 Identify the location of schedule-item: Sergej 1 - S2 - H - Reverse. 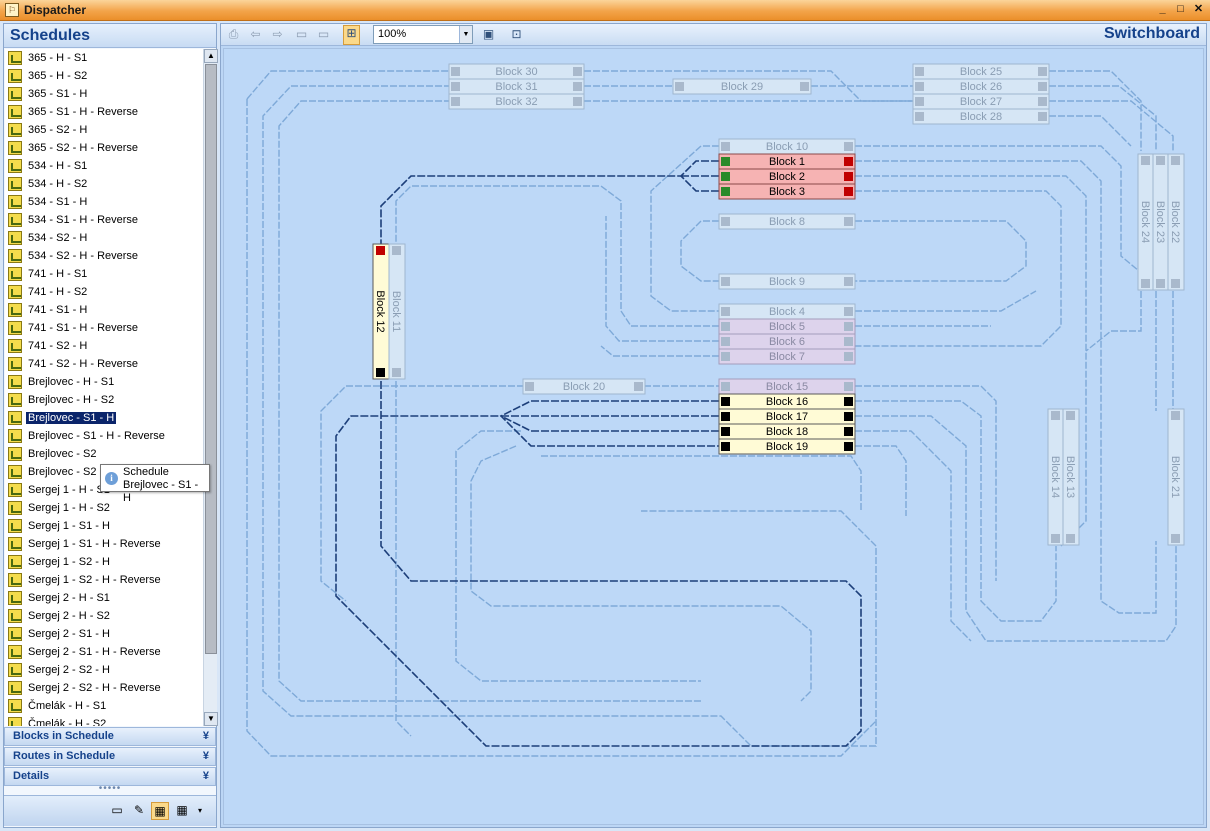
(104, 580).